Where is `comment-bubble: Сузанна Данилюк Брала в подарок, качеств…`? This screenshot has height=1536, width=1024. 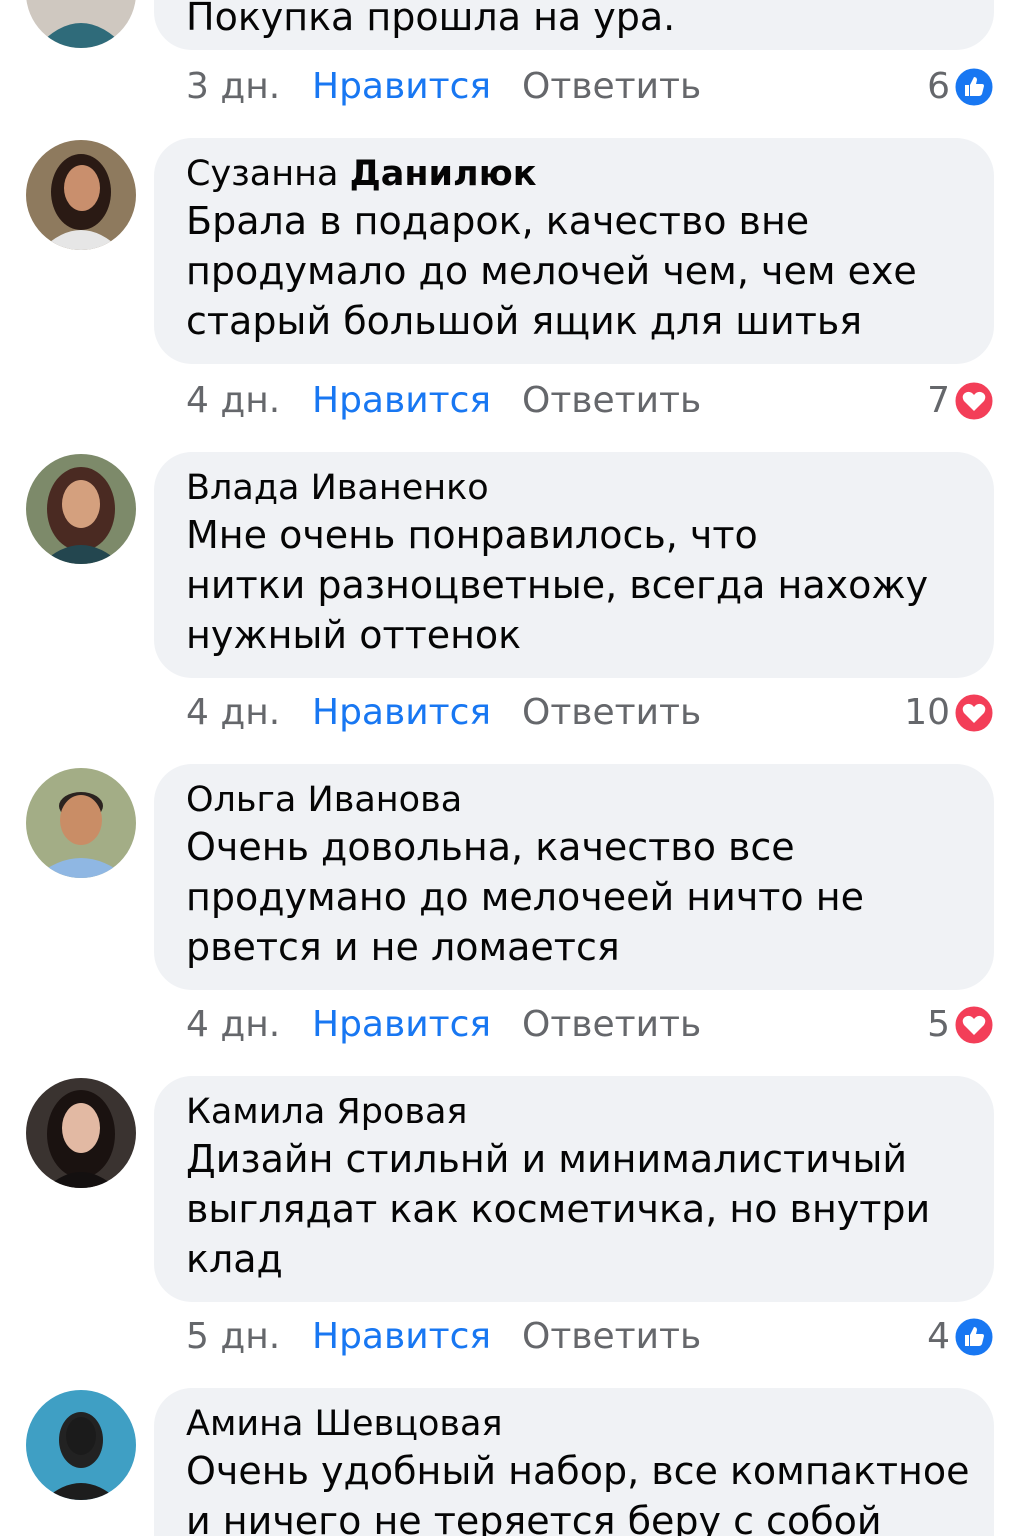
comment-bubble: Сузанна Данилюк Брала в подарок, качеств… is located at coordinates (574, 251).